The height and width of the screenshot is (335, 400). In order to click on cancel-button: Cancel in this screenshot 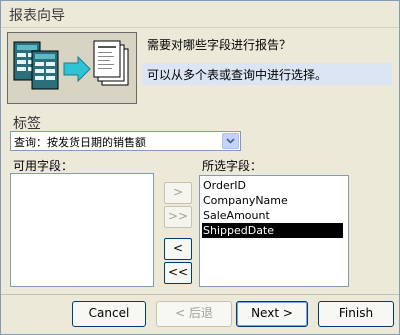, I will do `click(109, 314)`.